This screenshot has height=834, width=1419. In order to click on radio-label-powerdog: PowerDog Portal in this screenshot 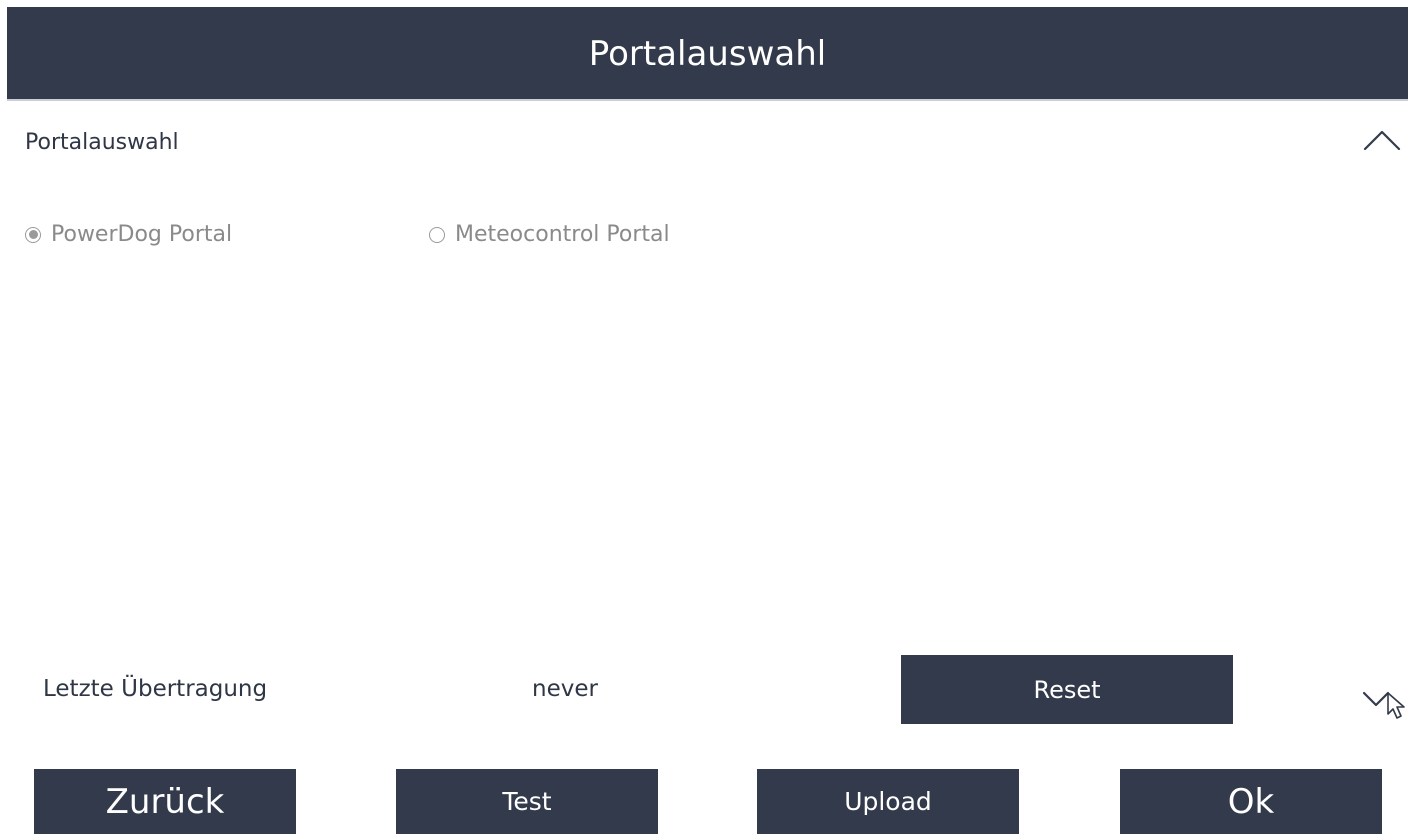, I will do `click(142, 234)`.